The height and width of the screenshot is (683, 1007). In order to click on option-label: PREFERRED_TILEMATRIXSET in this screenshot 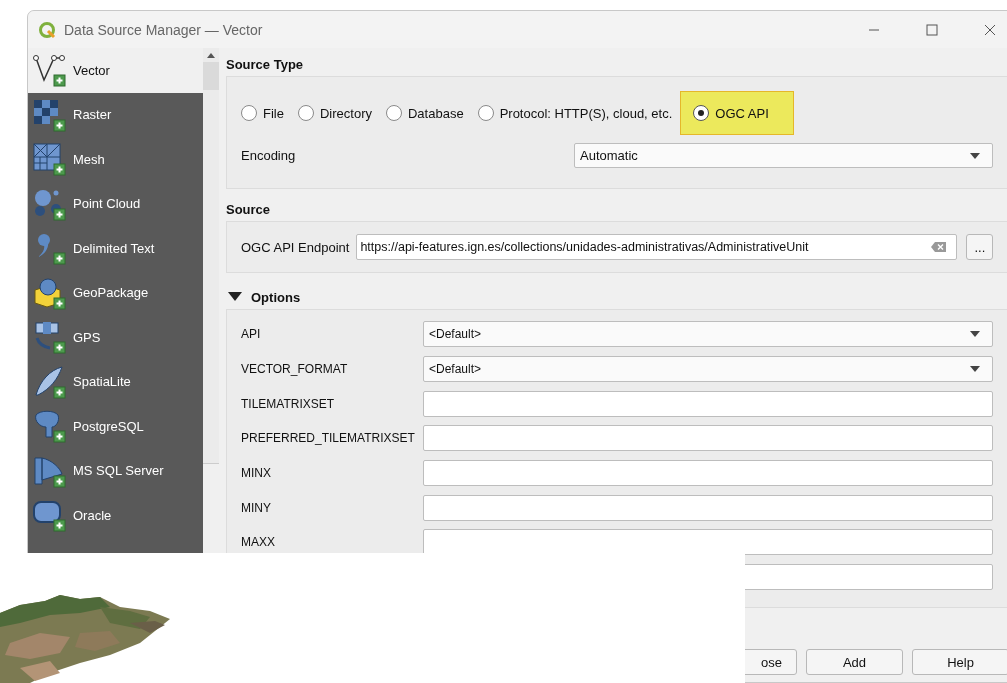, I will do `click(328, 438)`.